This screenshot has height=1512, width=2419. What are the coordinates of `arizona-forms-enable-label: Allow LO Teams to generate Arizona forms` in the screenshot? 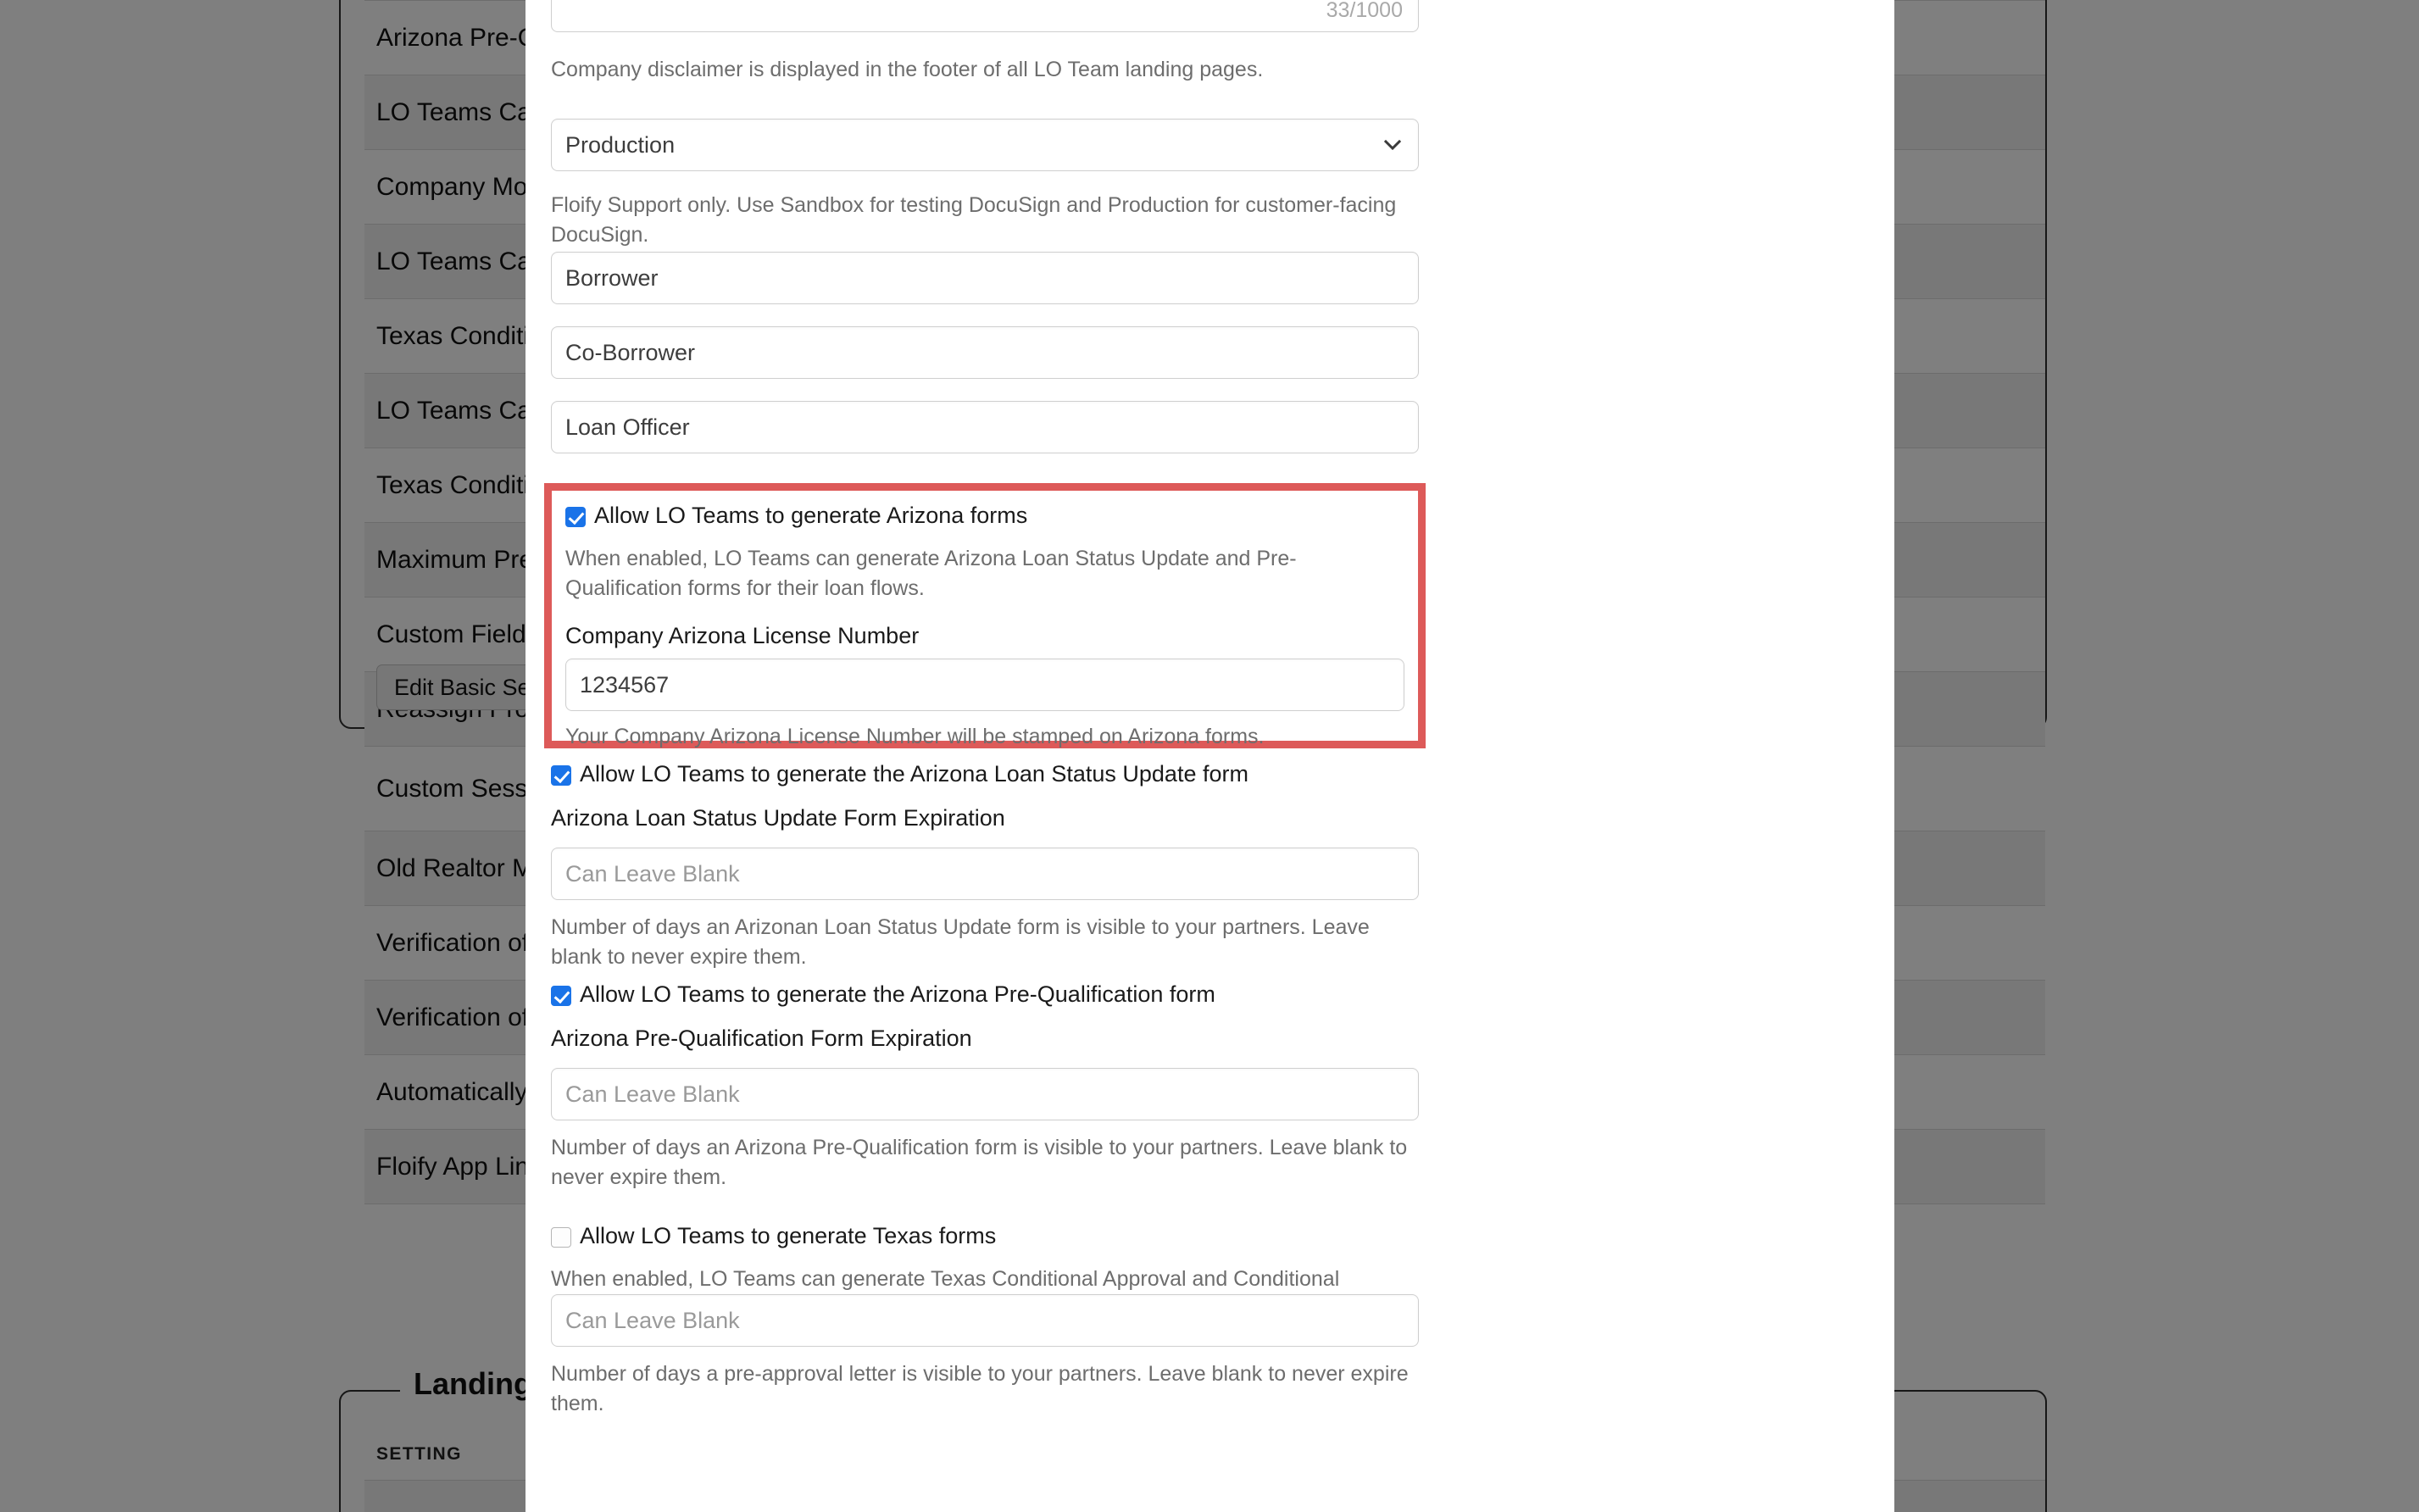 It's located at (811, 516).